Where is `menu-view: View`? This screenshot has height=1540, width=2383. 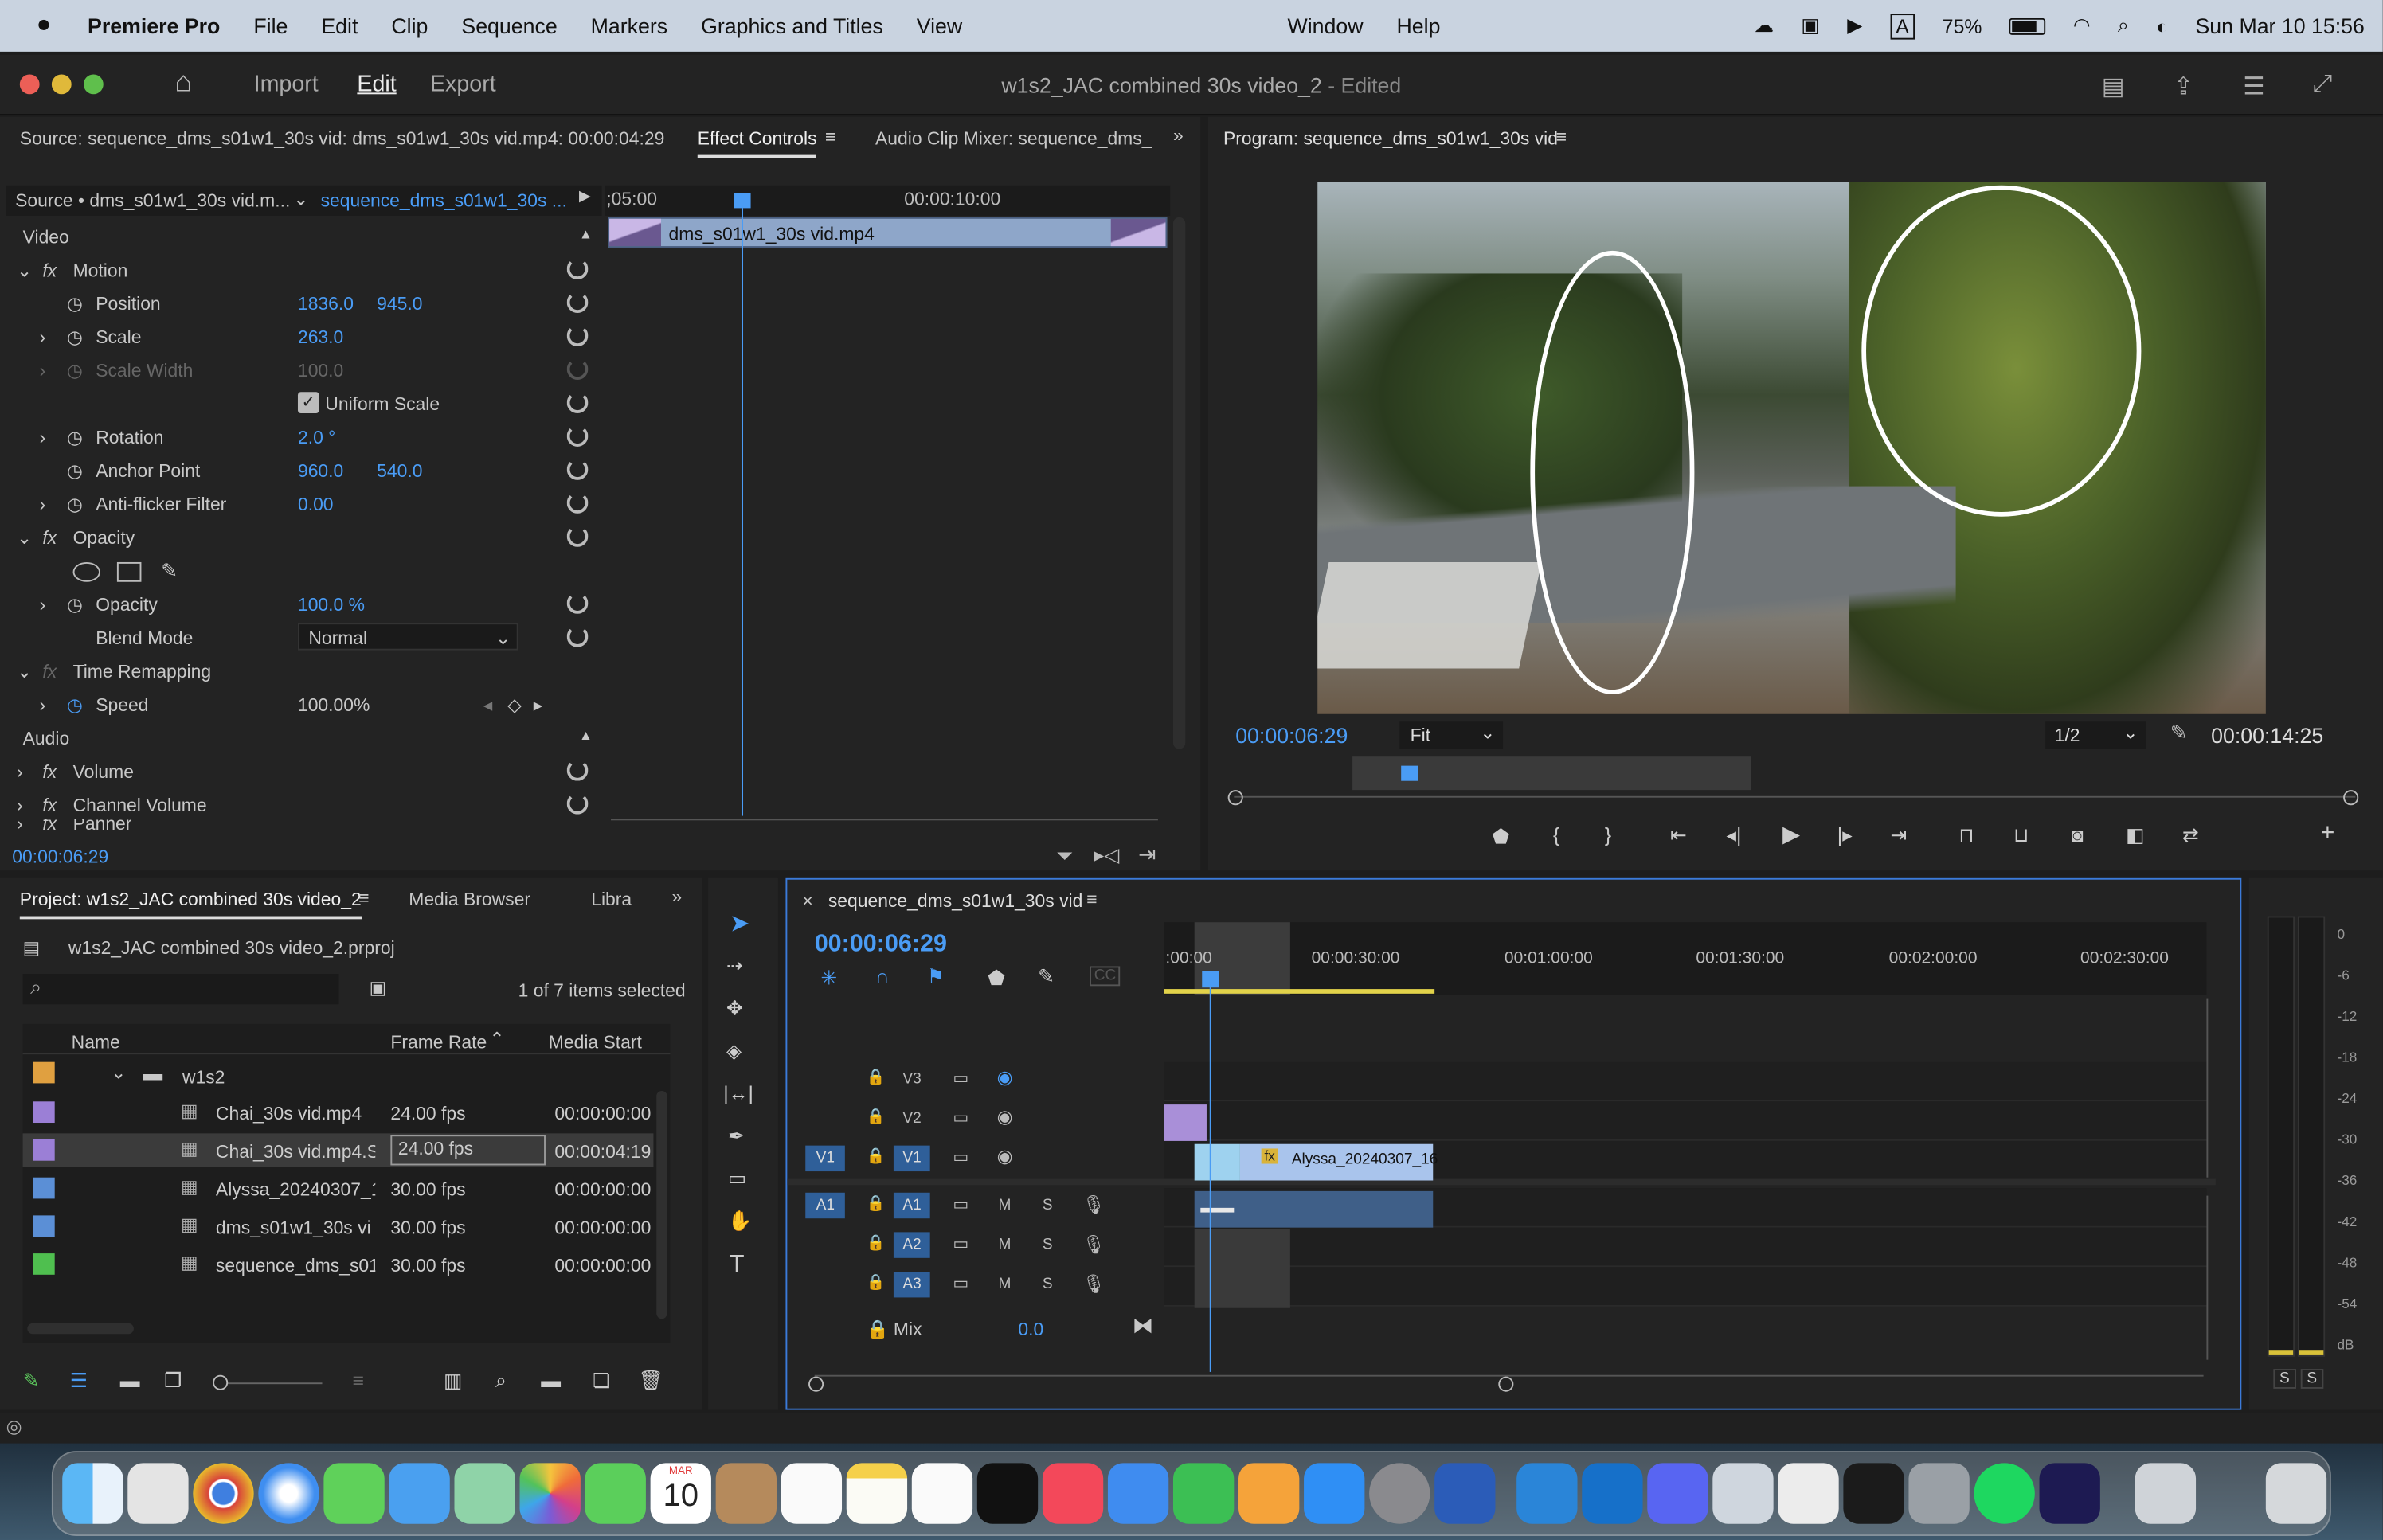
menu-view: View is located at coordinates (939, 26).